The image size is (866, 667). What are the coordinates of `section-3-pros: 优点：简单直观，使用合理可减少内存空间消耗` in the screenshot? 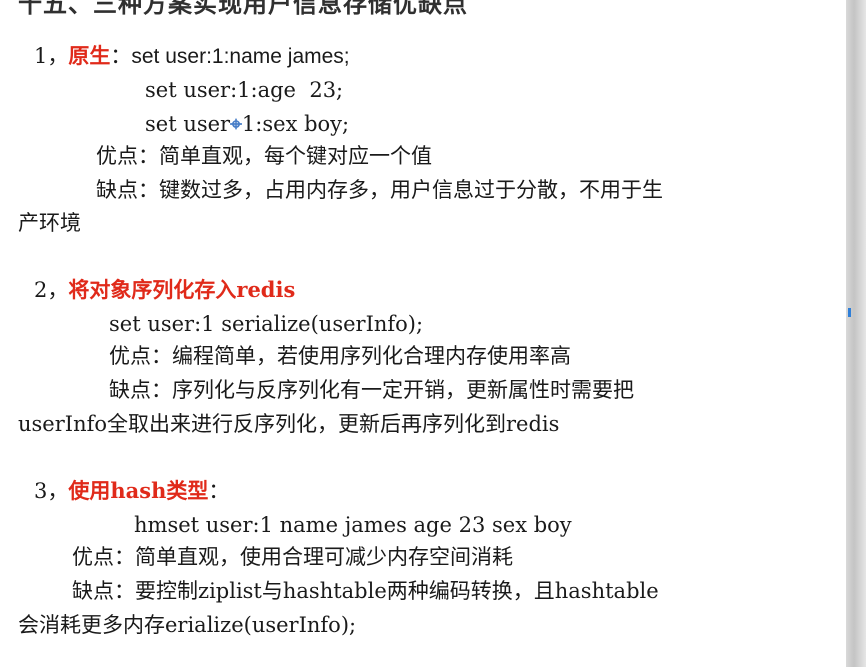 It's located at (292, 557).